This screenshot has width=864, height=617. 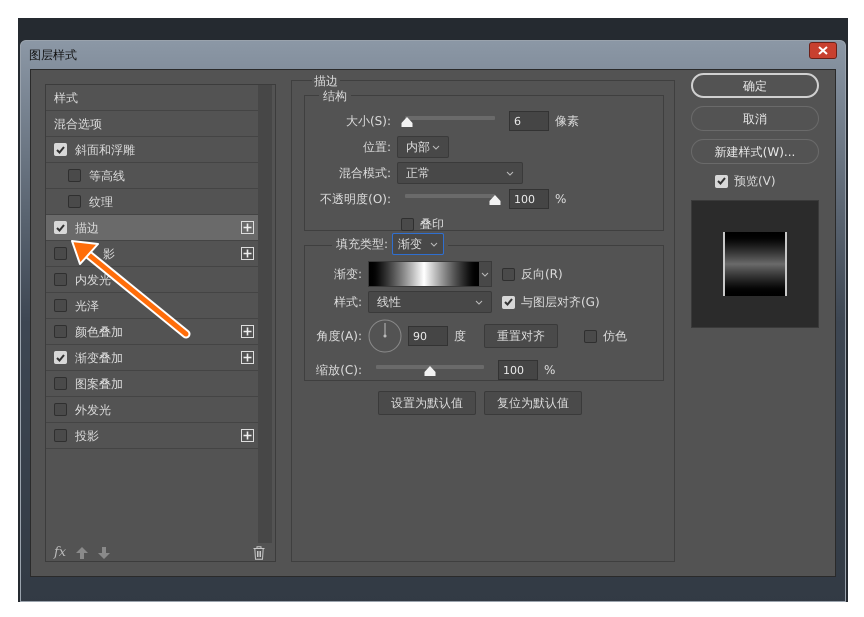 I want to click on unit-label: 像素, so click(x=567, y=121).